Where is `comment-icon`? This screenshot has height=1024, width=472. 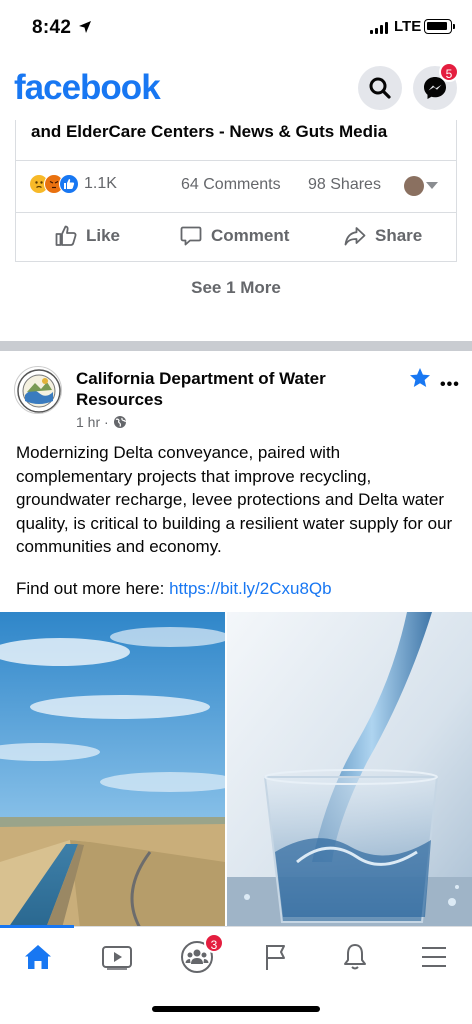 comment-icon is located at coordinates (191, 236).